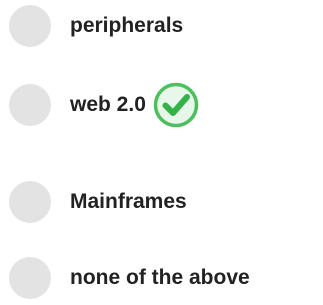 This screenshot has height=305, width=323. I want to click on checkmark-circle-icon, so click(176, 105).